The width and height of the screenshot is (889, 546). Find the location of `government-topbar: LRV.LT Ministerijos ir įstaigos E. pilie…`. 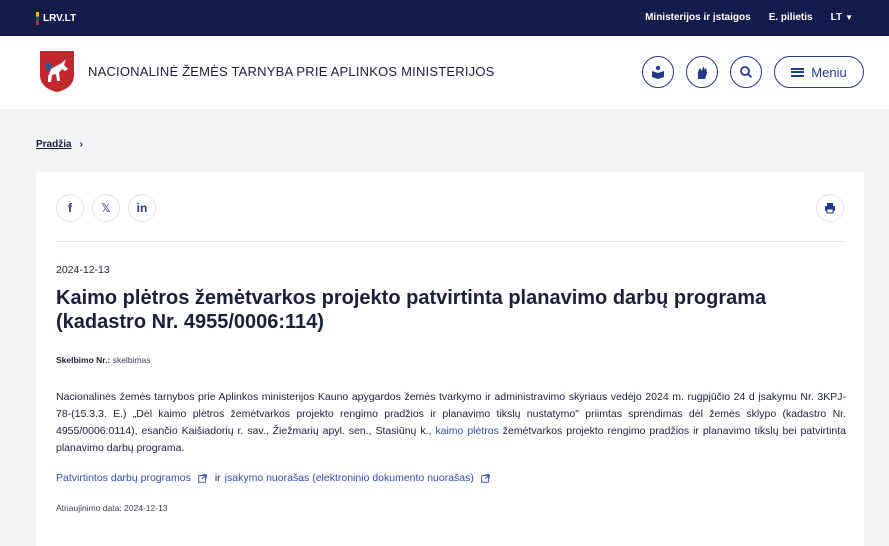

government-topbar: LRV.LT Ministerijos ir įstaigos E. pilie… is located at coordinates (444, 18).